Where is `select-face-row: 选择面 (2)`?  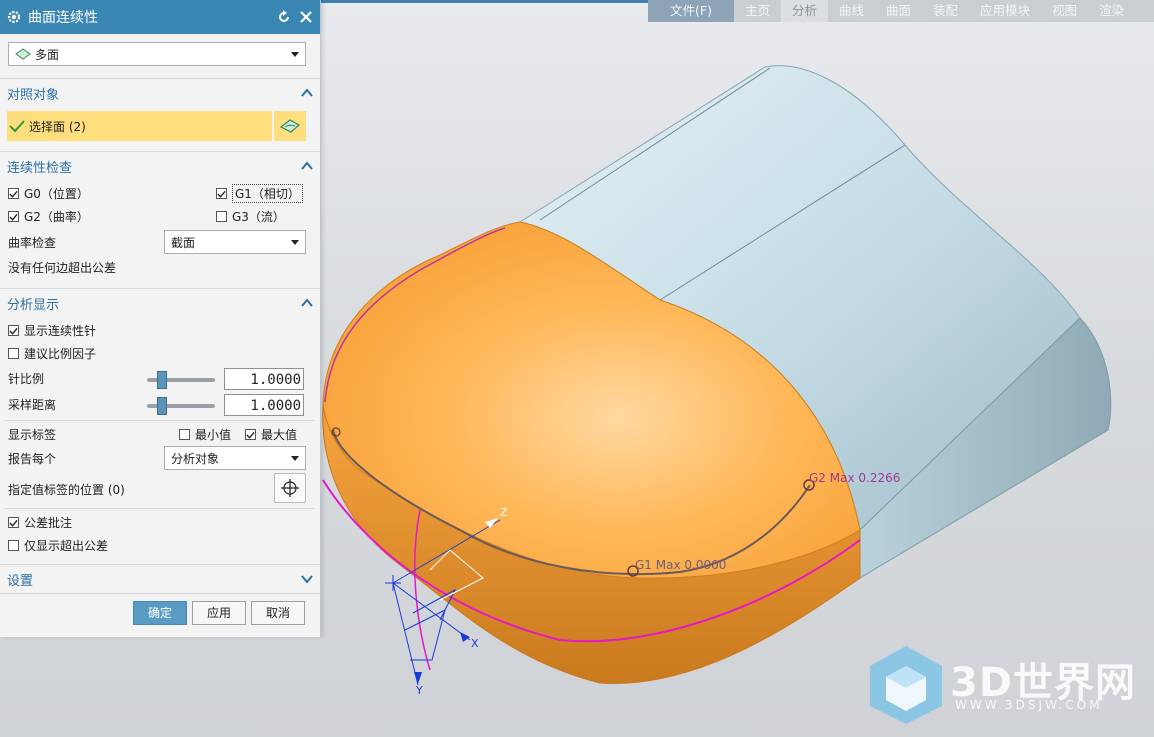 select-face-row: 选择面 (2) is located at coordinates (139, 126).